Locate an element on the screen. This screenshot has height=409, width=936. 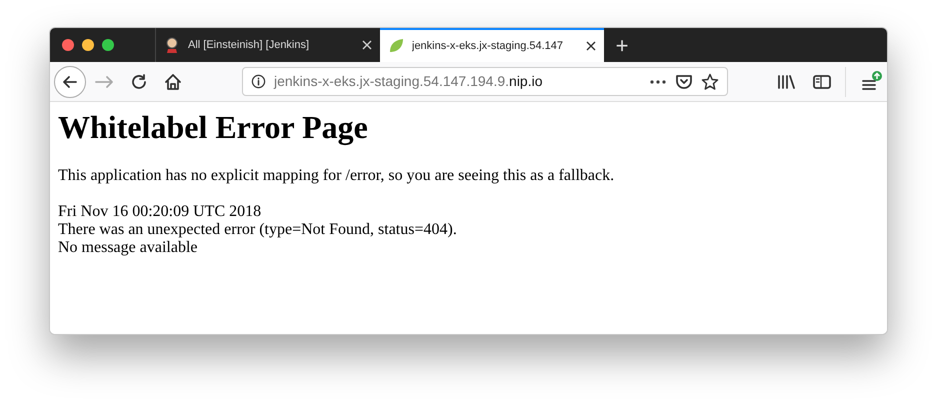
sidebar-icon is located at coordinates (822, 81).